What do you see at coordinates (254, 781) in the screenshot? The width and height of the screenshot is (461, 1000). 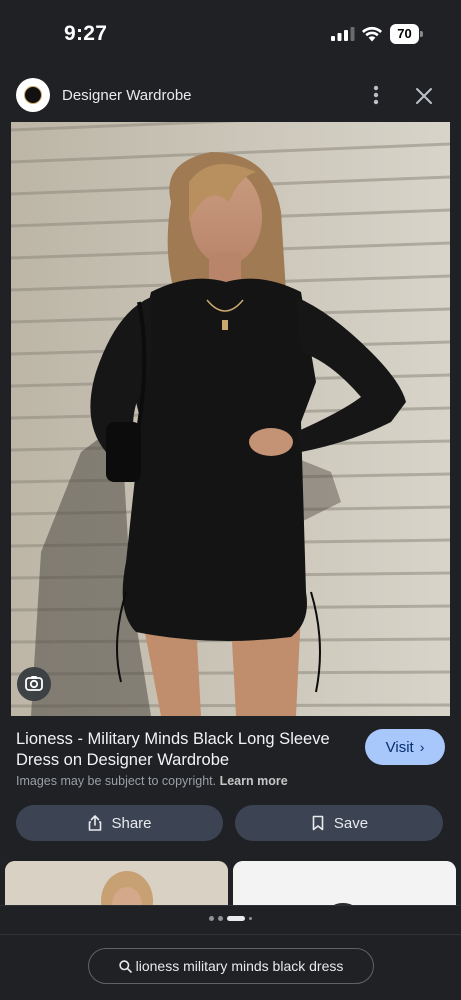 I see `learn-more-link: Learn more` at bounding box center [254, 781].